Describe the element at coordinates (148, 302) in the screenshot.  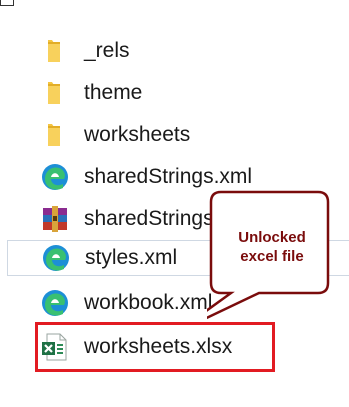
I see `file-name: workbook.xml` at that location.